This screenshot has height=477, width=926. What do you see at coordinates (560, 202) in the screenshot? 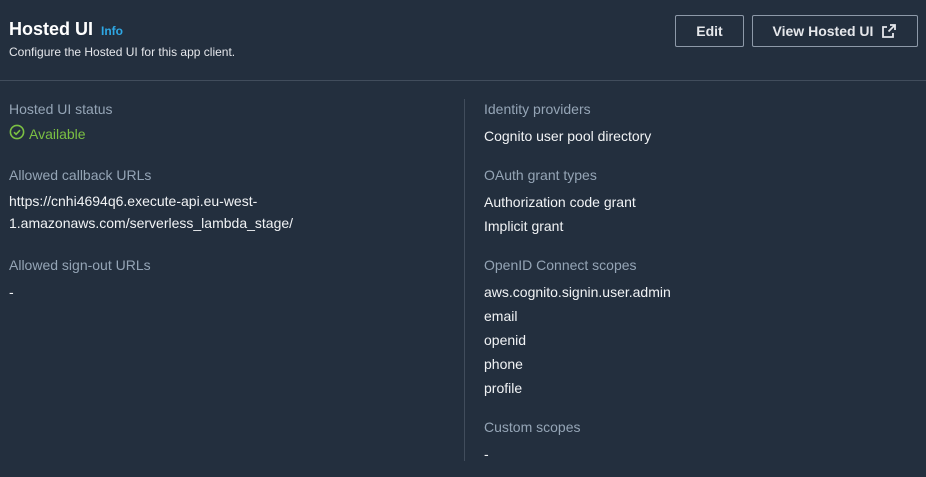
I see `oauth-value: Authorization code grant` at bounding box center [560, 202].